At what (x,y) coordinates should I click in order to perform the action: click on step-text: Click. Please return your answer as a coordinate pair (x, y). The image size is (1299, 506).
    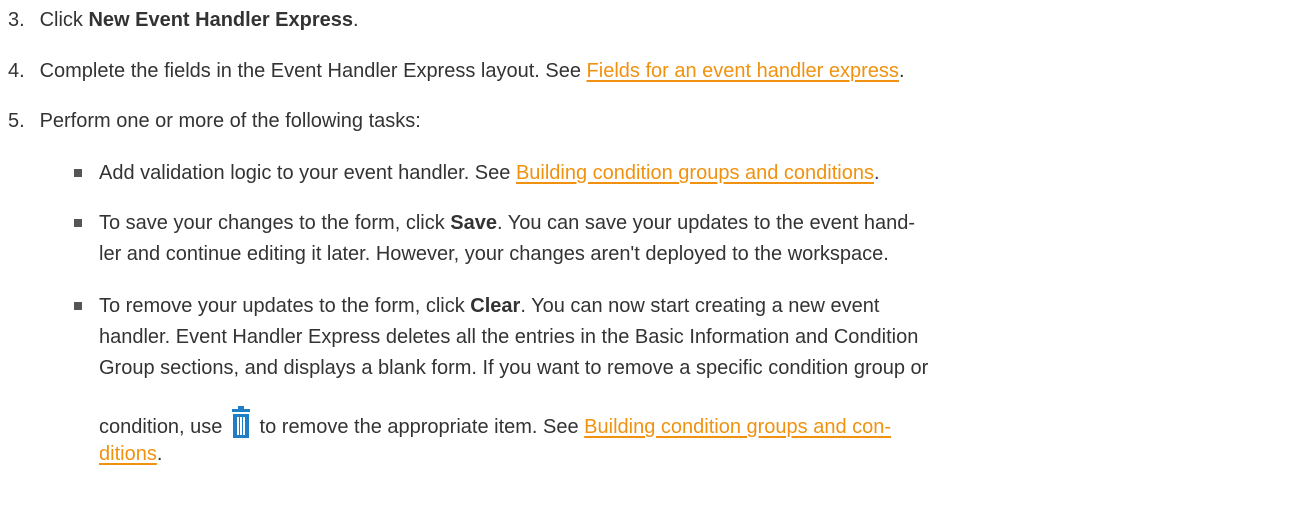
    Looking at the image, I should click on (64, 20).